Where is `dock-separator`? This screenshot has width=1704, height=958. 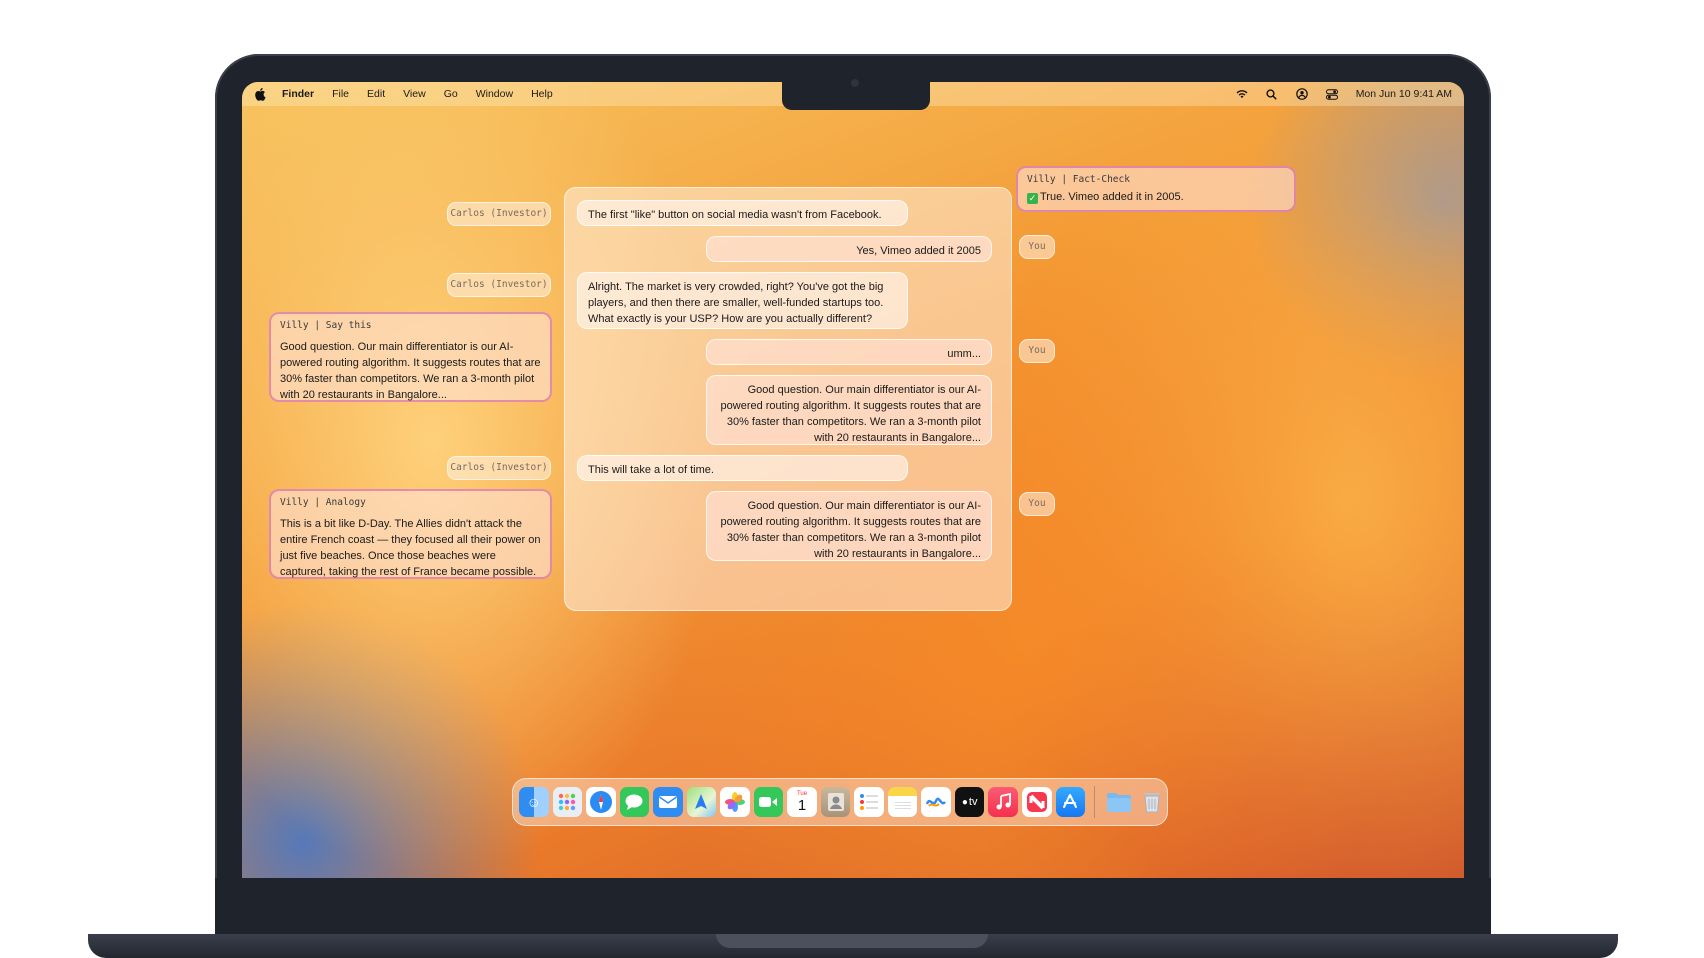 dock-separator is located at coordinates (1095, 802).